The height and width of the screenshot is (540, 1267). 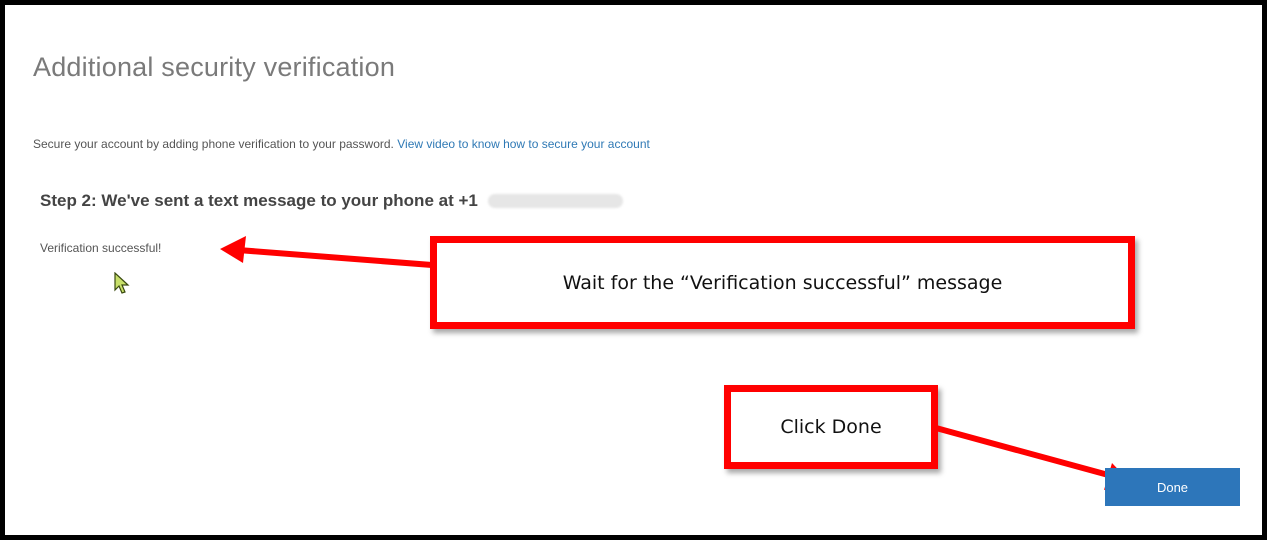 What do you see at coordinates (1033, 457) in the screenshot?
I see `arrow-to-done` at bounding box center [1033, 457].